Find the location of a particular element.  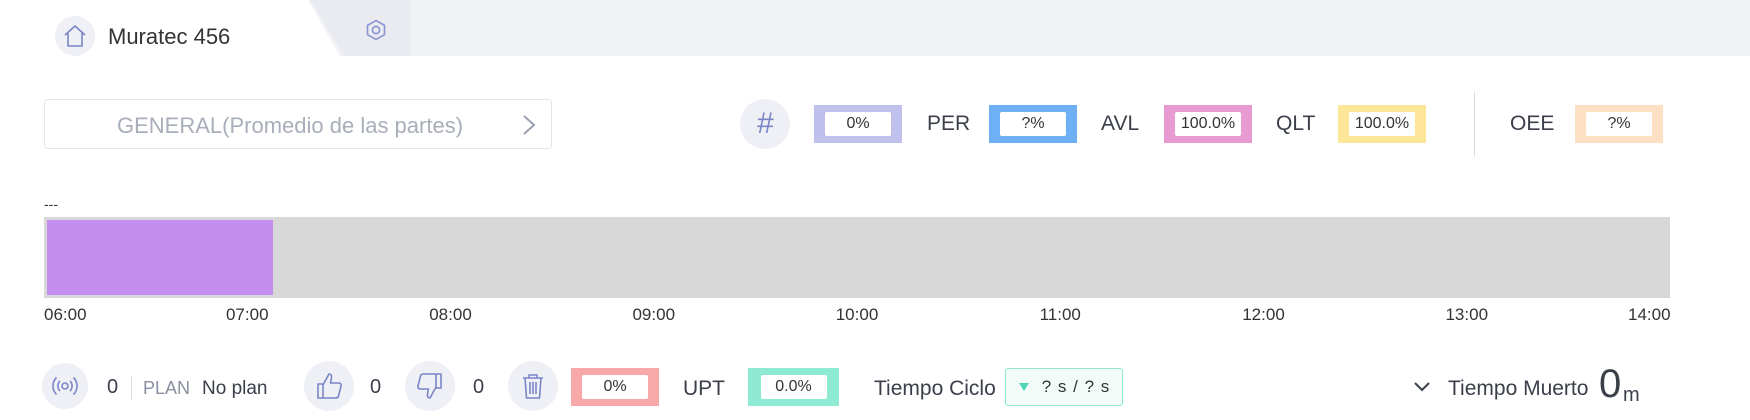

scrap-kpi-box: 0% is located at coordinates (615, 387).